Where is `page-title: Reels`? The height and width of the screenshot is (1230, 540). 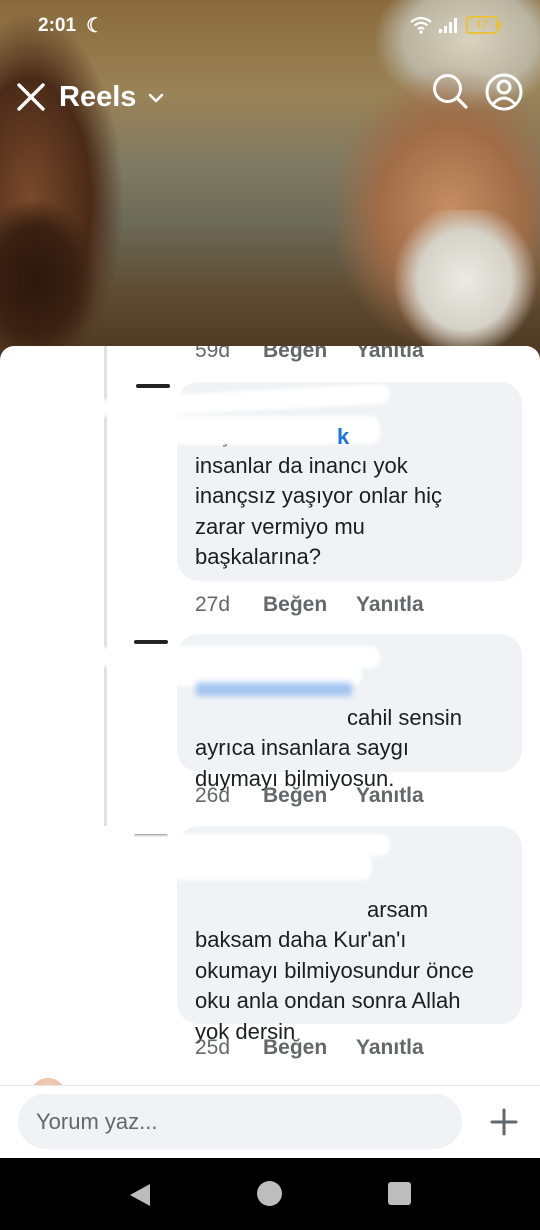
page-title: Reels is located at coordinates (97, 97).